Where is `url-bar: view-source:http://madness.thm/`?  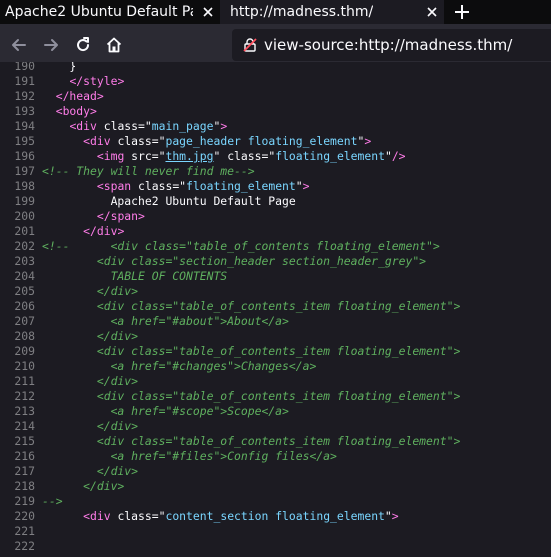 url-bar: view-source:http://madness.thm/ is located at coordinates (391, 45).